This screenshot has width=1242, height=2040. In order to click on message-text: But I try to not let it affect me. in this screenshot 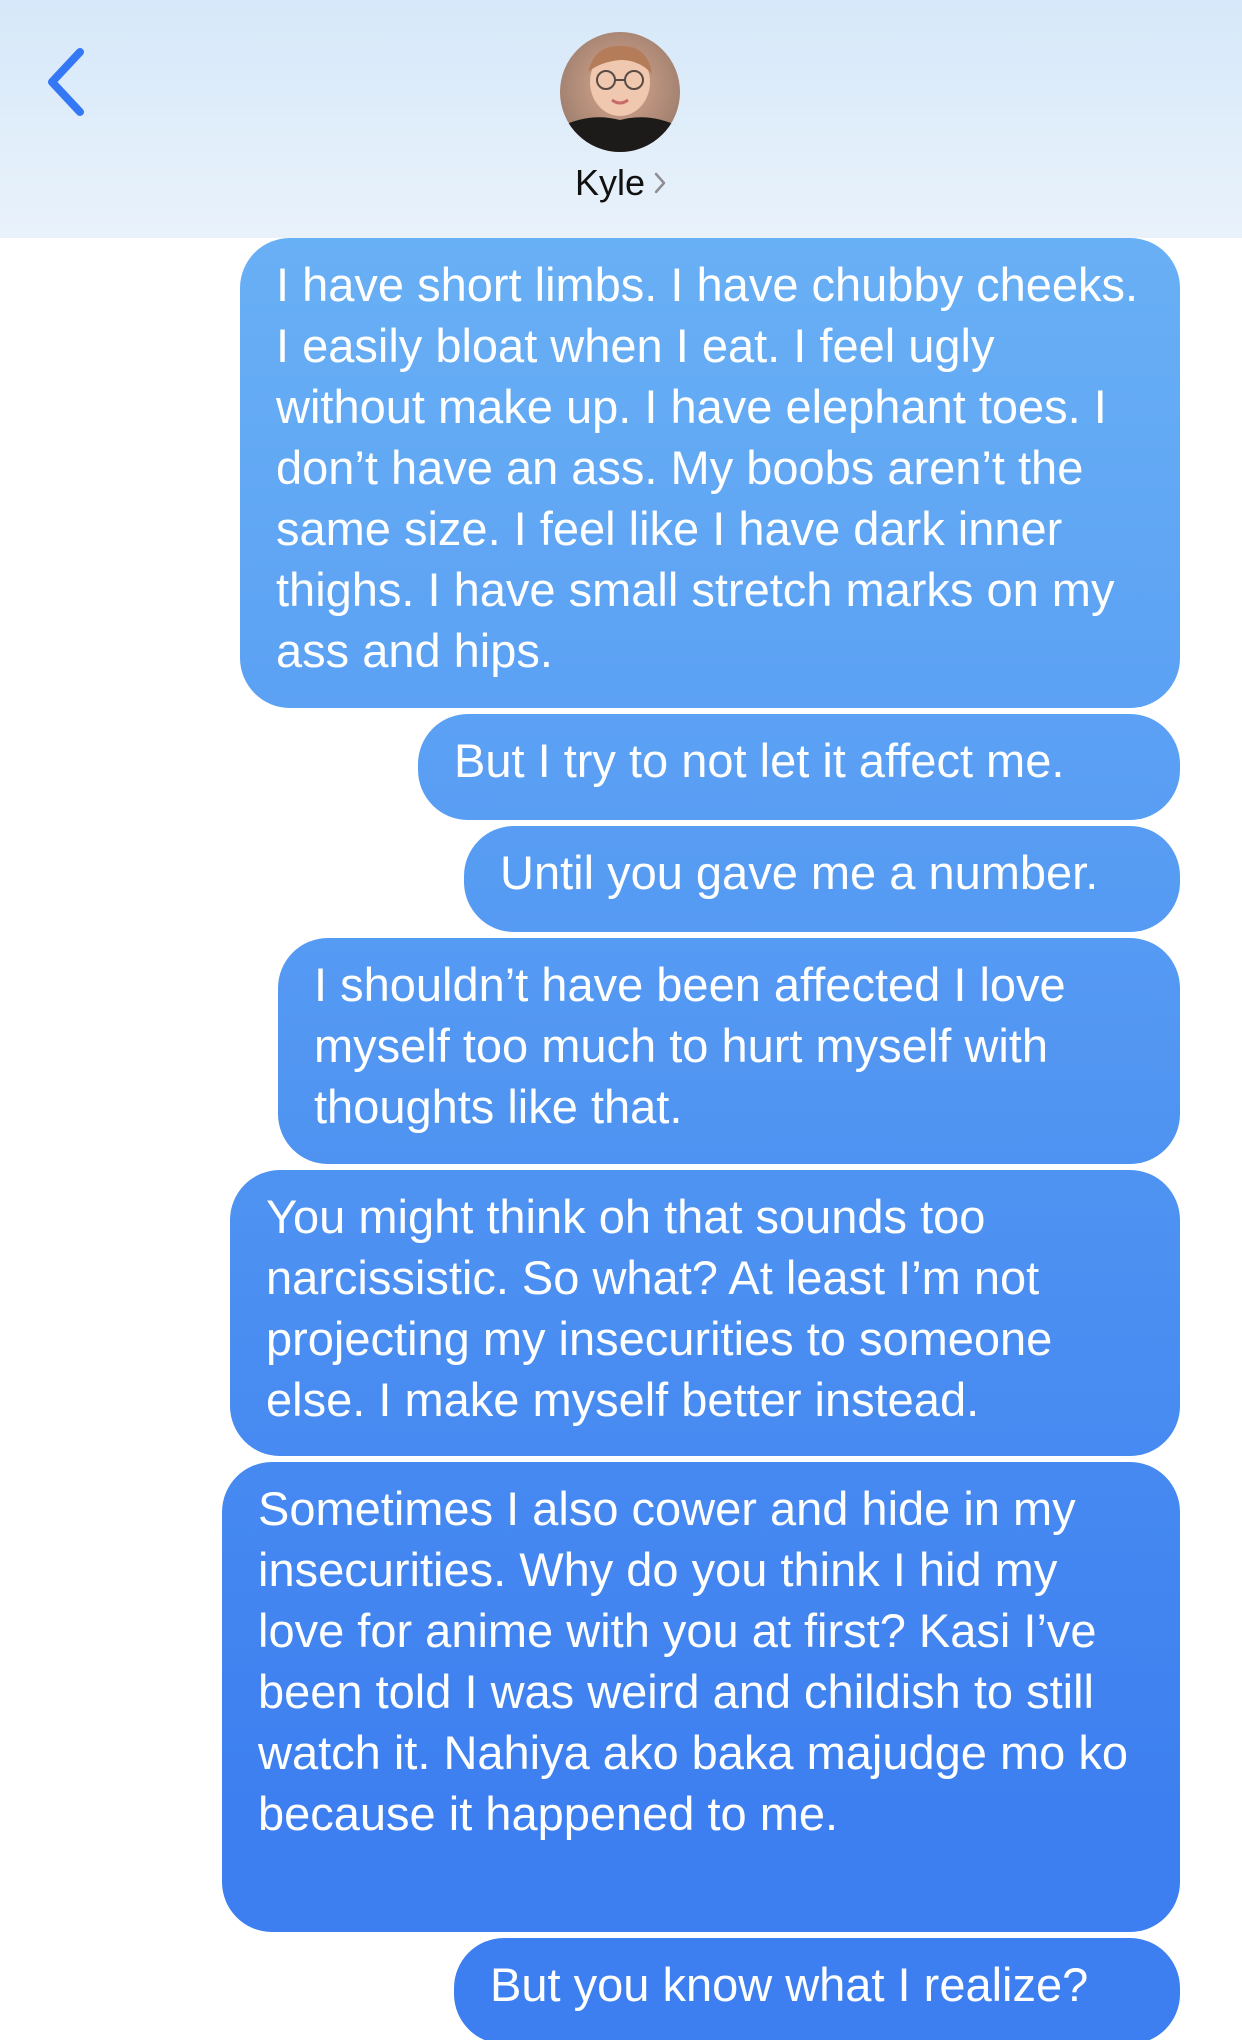, I will do `click(759, 760)`.